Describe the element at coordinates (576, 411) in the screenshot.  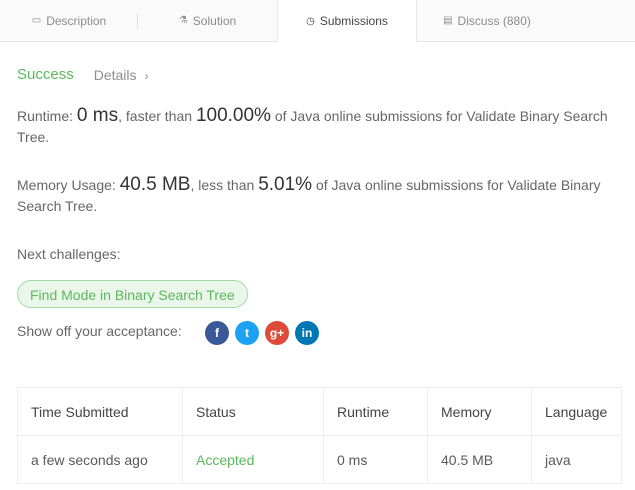
I see `column-header: Language` at that location.